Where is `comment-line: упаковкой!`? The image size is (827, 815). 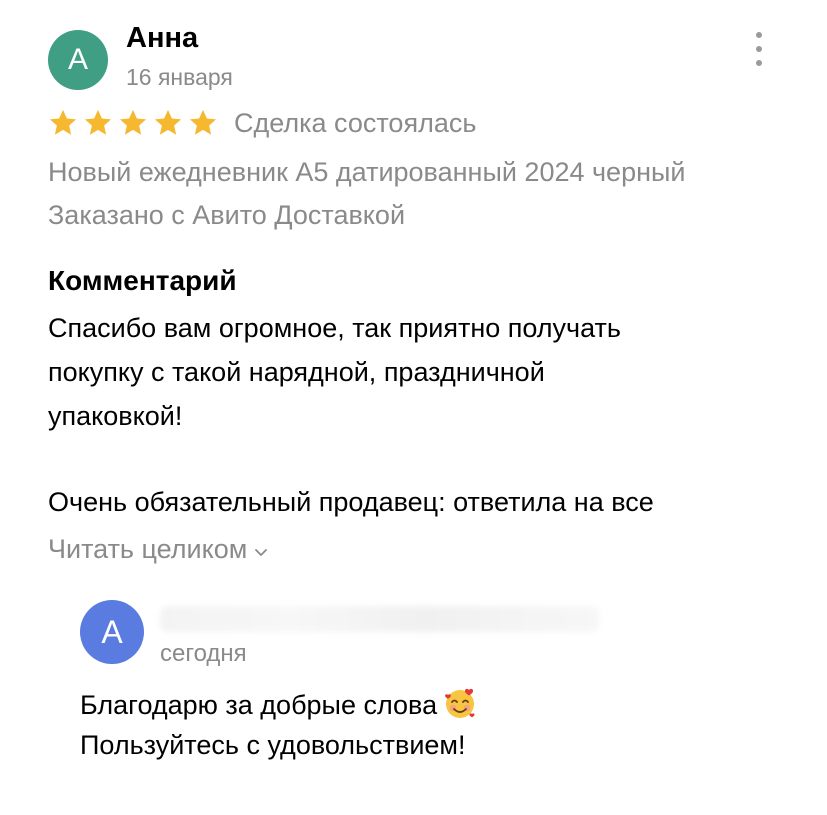 comment-line: упаковкой! is located at coordinates (115, 416).